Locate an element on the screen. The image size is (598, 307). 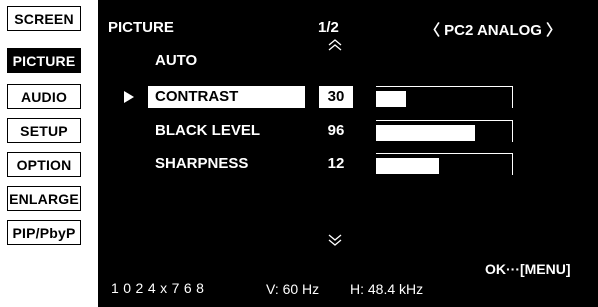
tab-screen-label: SCREEN is located at coordinates (44, 18).